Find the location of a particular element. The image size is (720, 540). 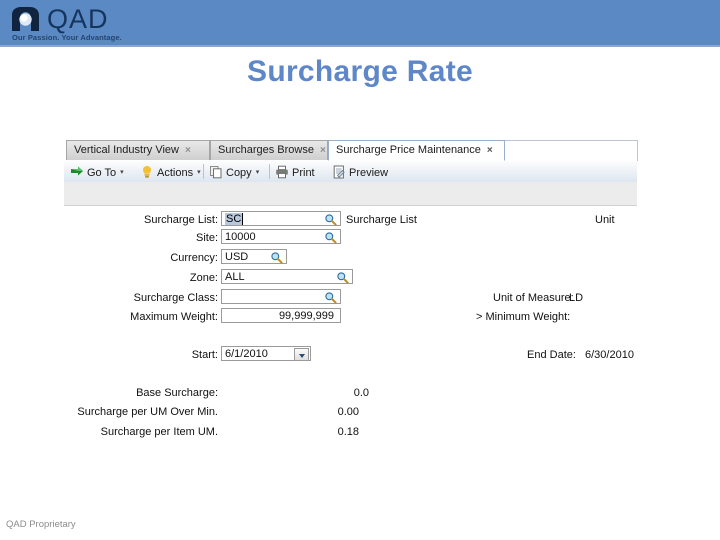

copy-icon is located at coordinates (216, 172).